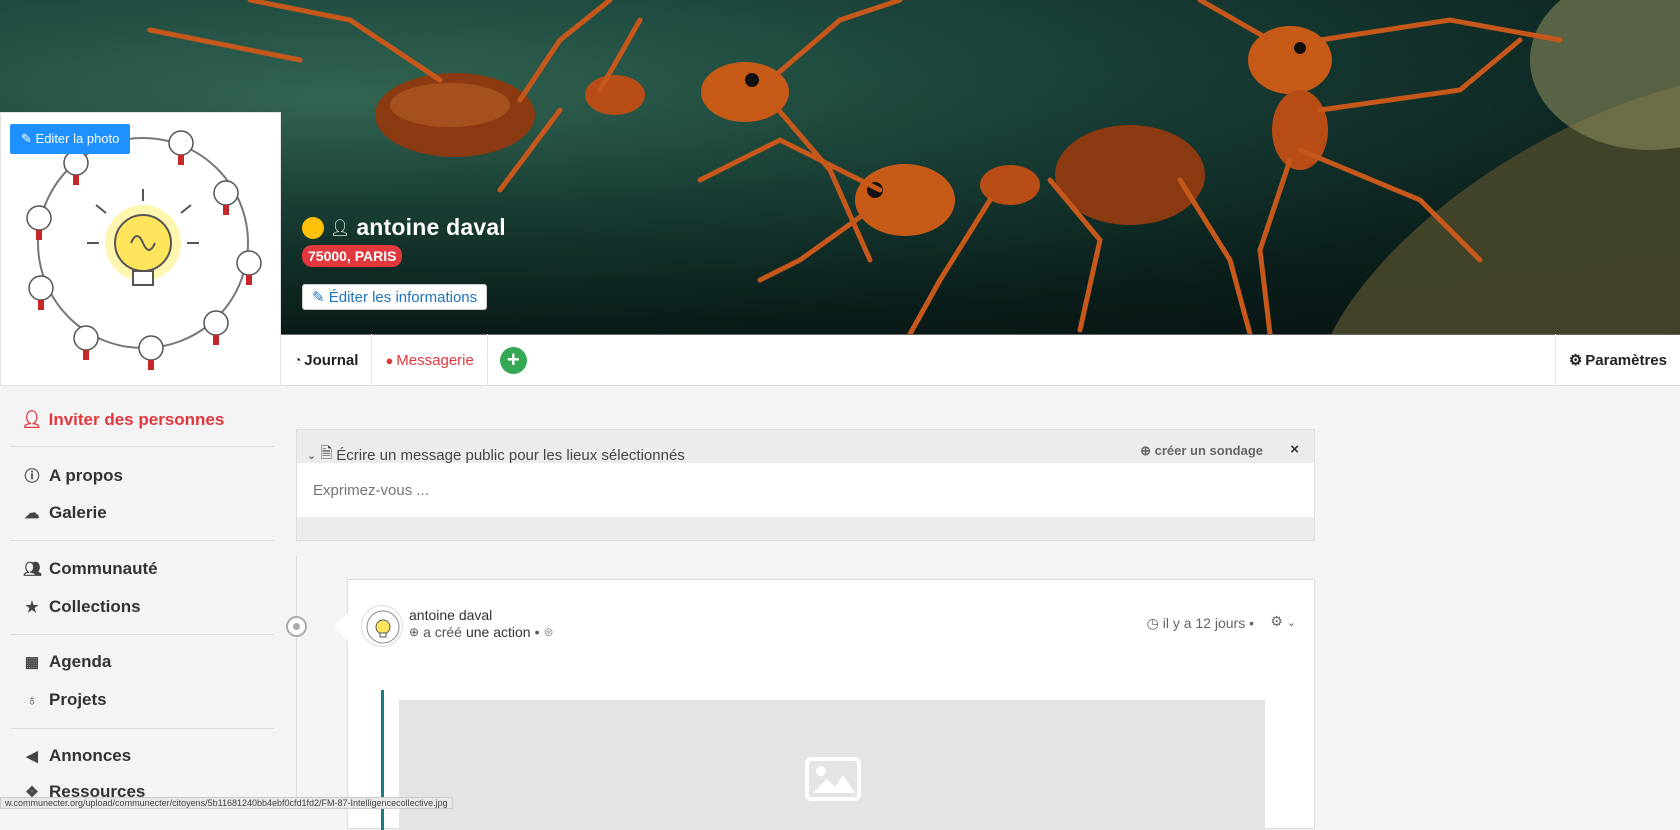  I want to click on sidebar-item-about: ⓘ A propos, so click(73, 475).